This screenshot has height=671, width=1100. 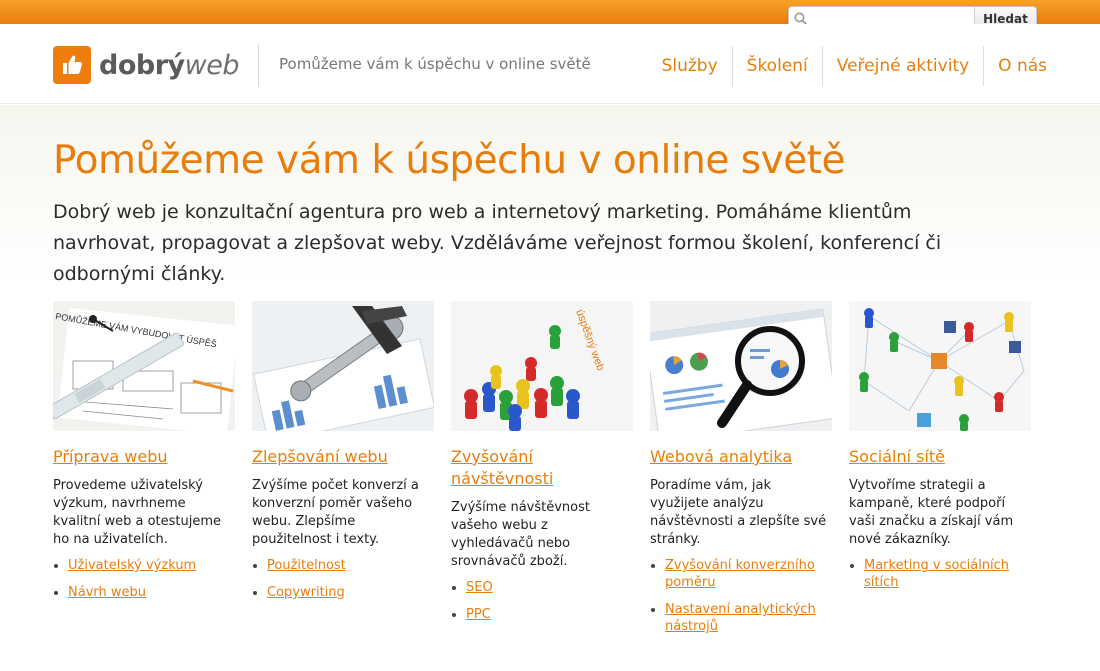 I want to click on header-divider, so click(x=258, y=65).